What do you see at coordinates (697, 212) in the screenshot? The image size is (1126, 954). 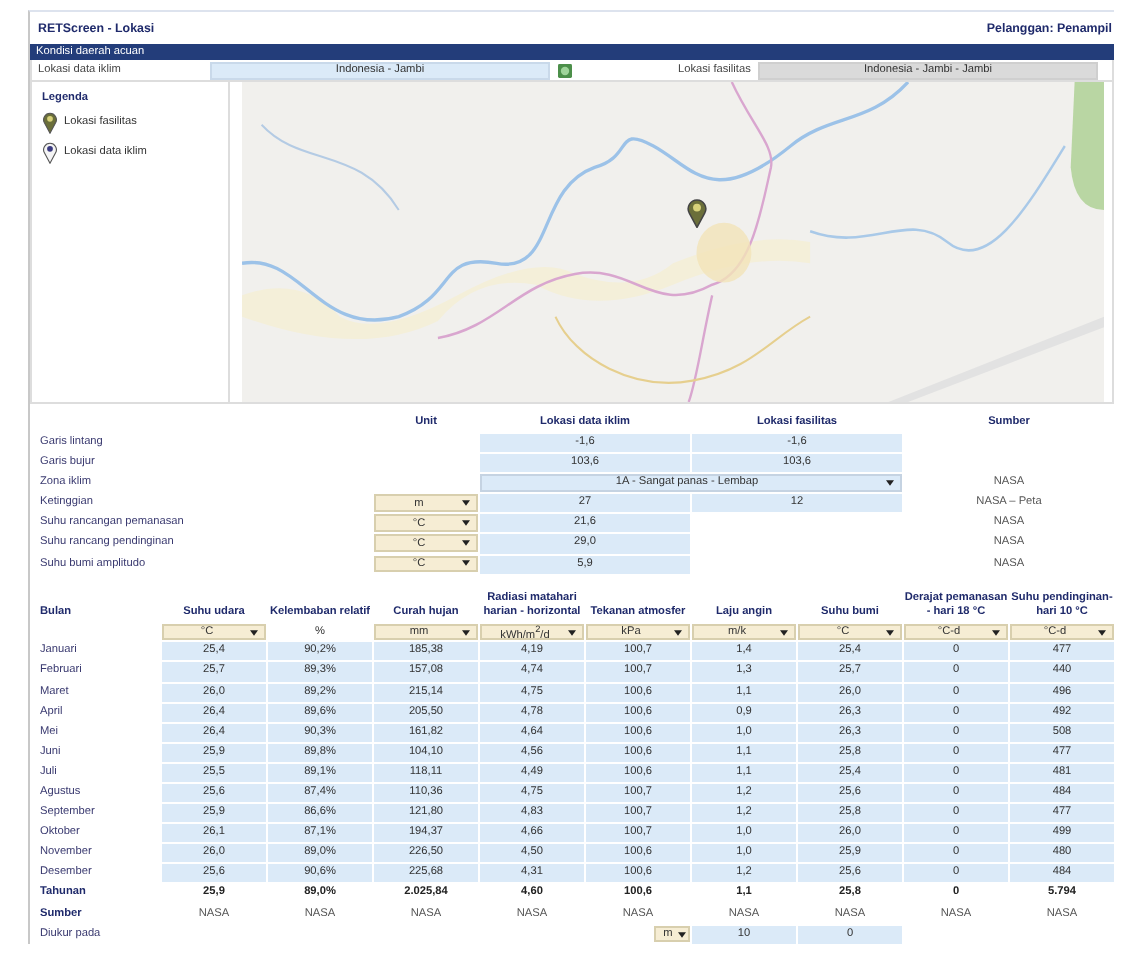 I see `map-pin-icon` at bounding box center [697, 212].